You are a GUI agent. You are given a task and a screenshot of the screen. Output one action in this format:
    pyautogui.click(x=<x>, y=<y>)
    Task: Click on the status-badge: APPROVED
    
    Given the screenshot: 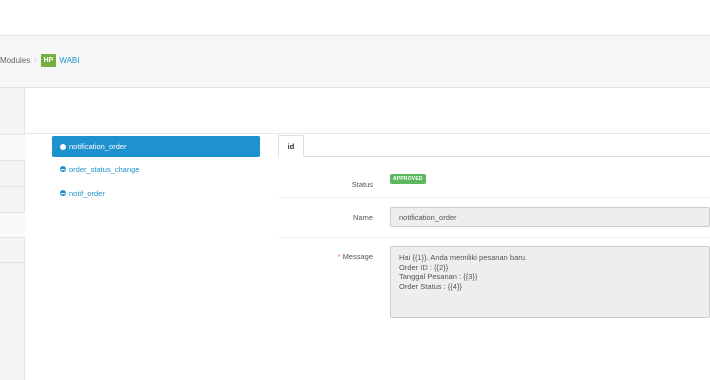 What is the action you would take?
    pyautogui.click(x=408, y=179)
    